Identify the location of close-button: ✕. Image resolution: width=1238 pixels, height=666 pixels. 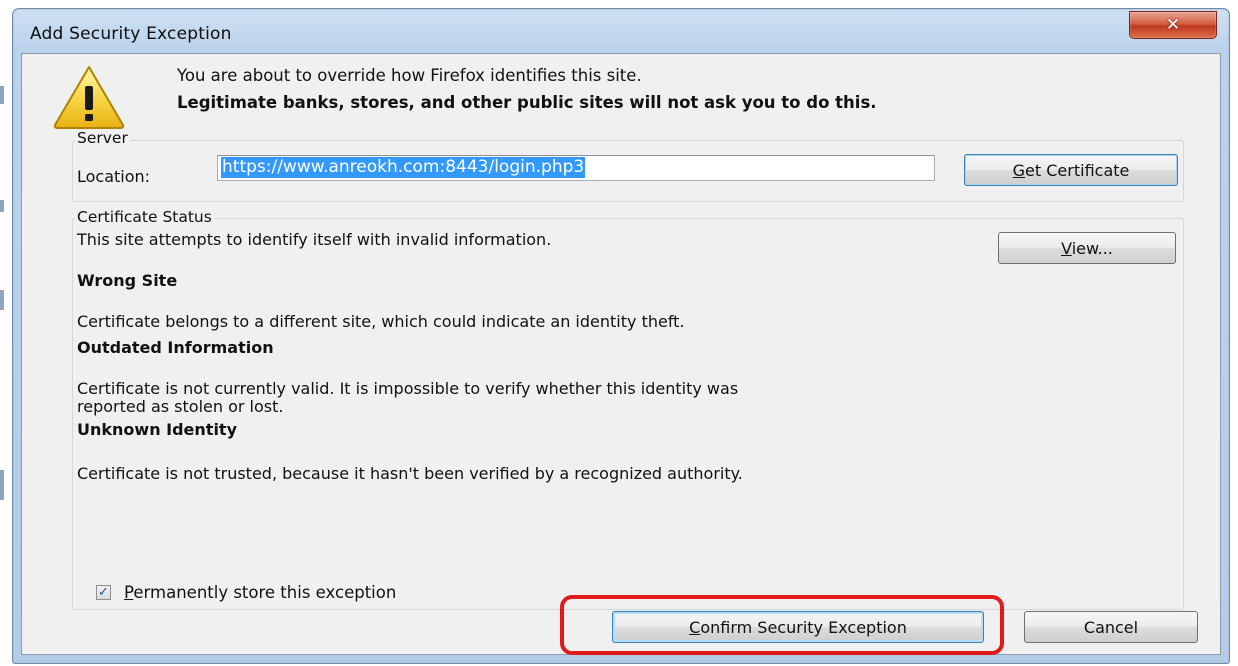
(1173, 25).